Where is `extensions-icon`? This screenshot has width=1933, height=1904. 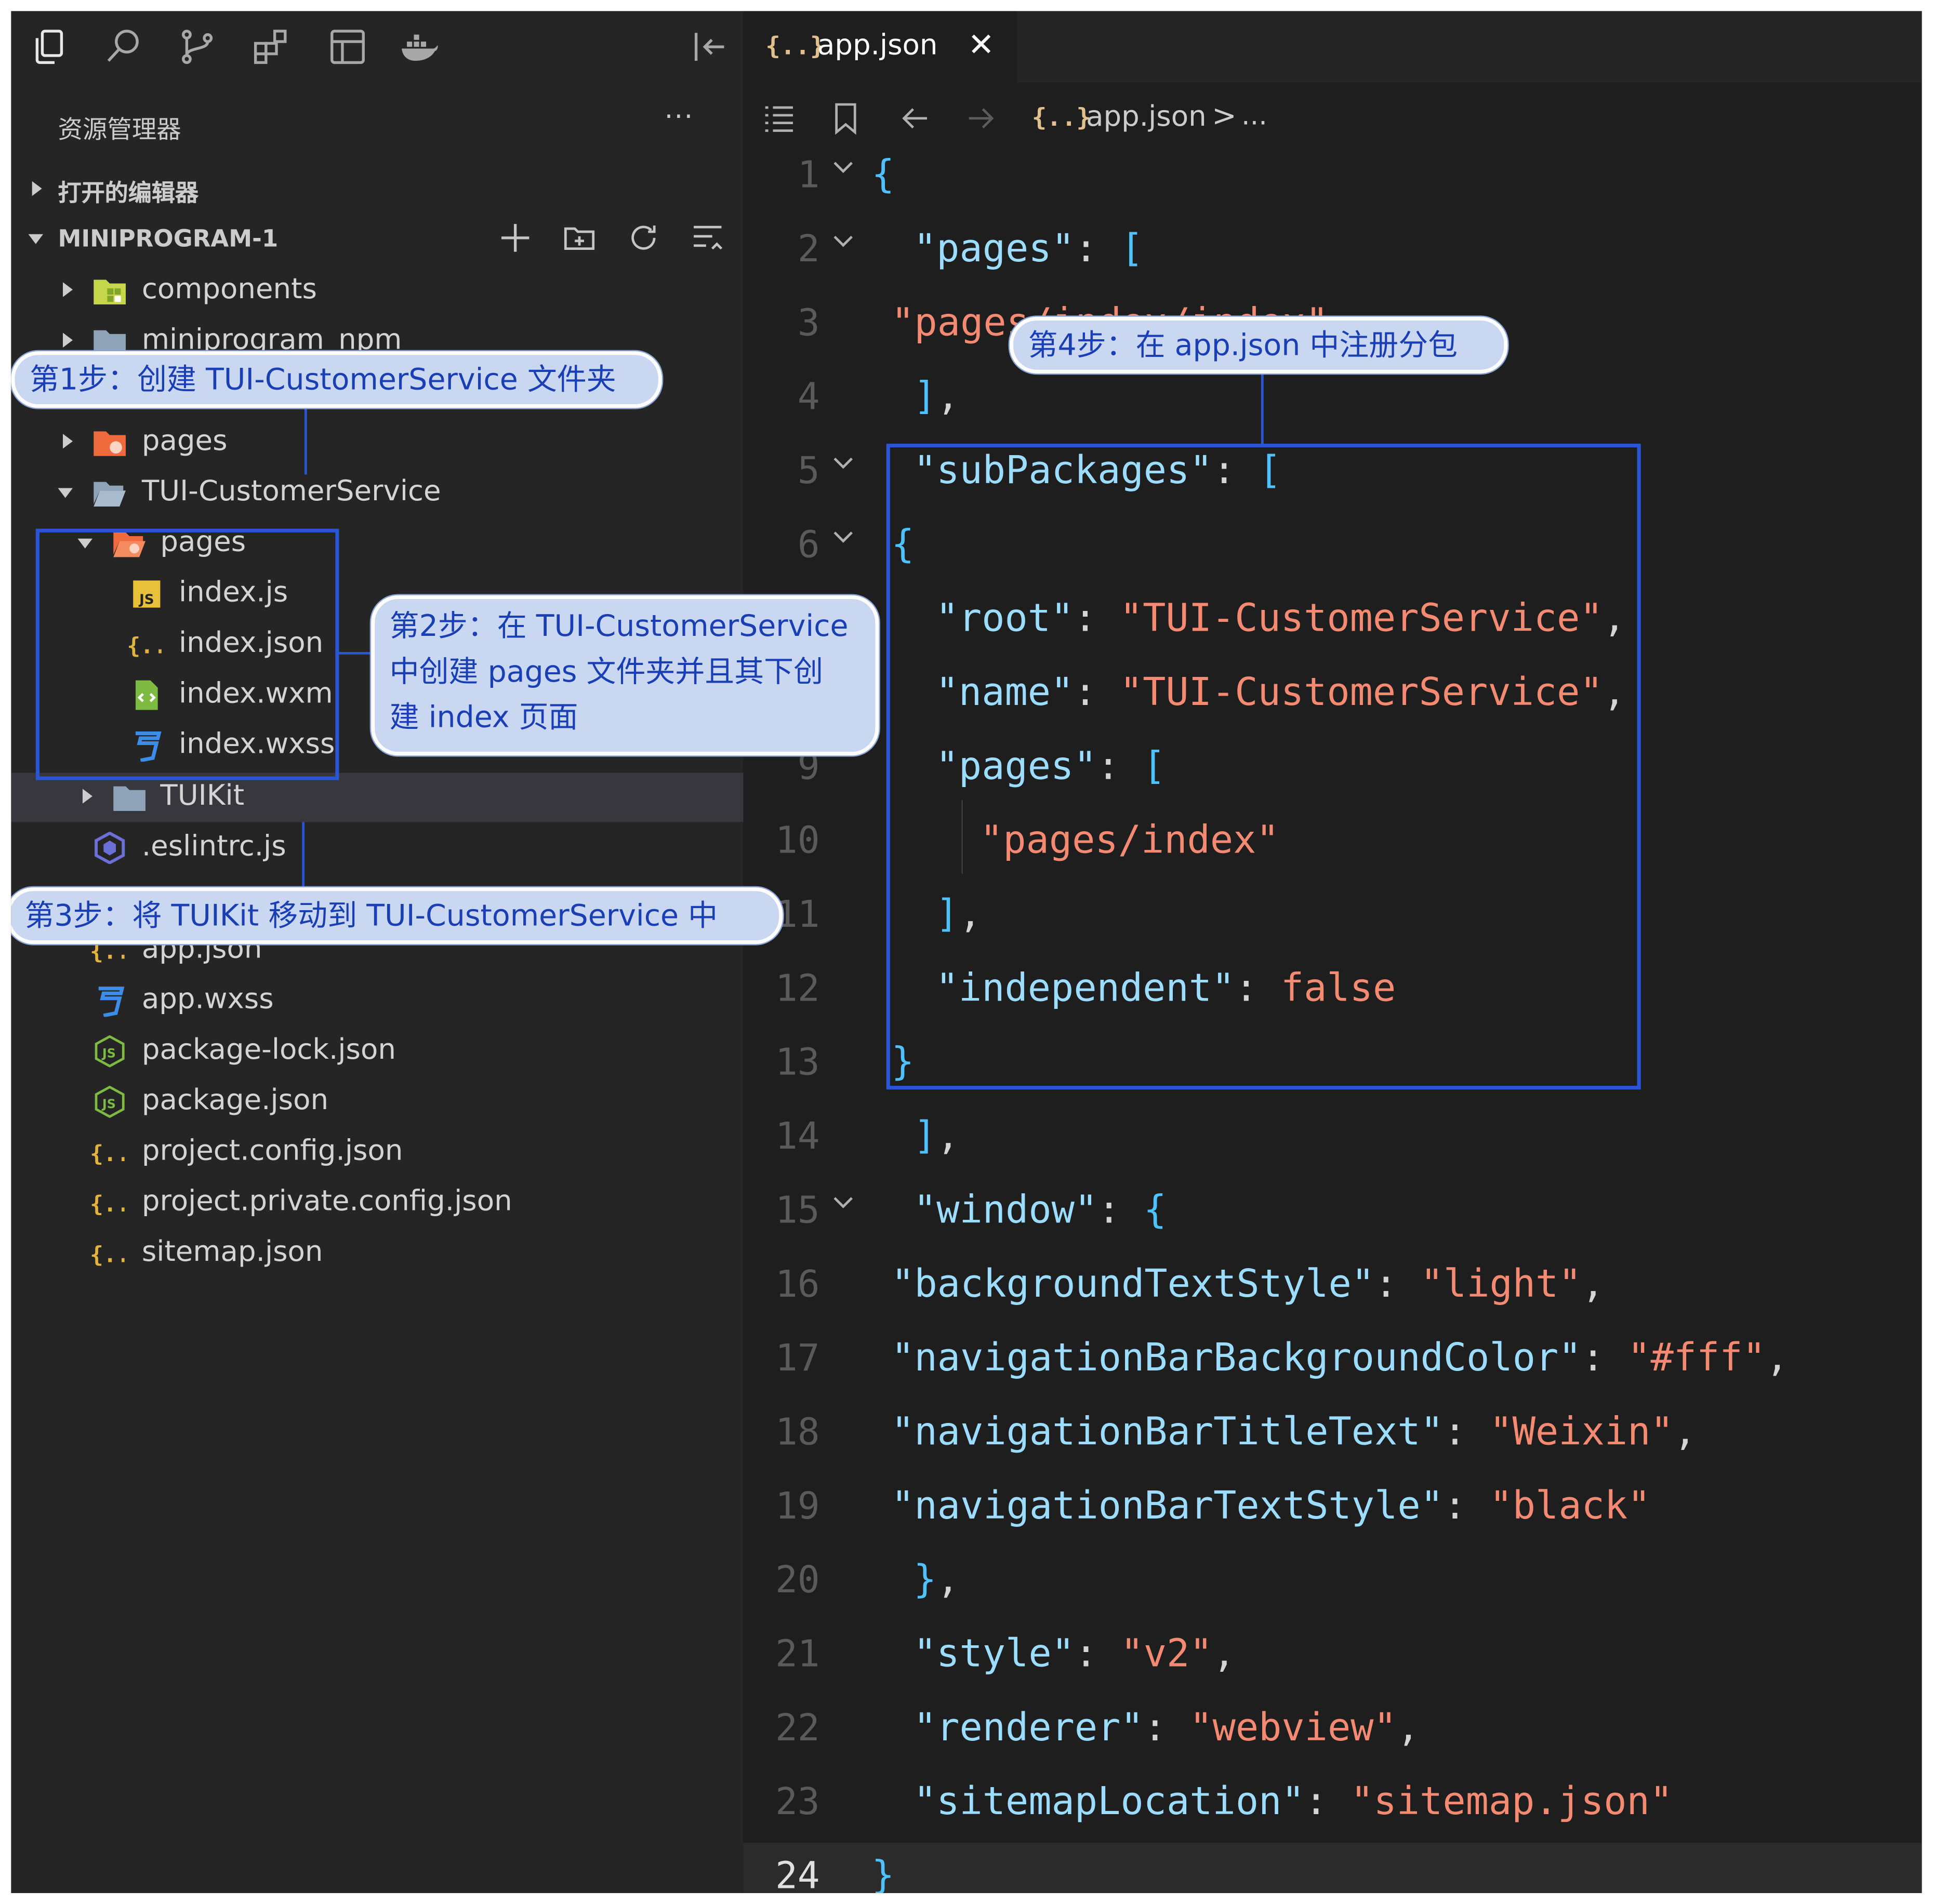 extensions-icon is located at coordinates (271, 47).